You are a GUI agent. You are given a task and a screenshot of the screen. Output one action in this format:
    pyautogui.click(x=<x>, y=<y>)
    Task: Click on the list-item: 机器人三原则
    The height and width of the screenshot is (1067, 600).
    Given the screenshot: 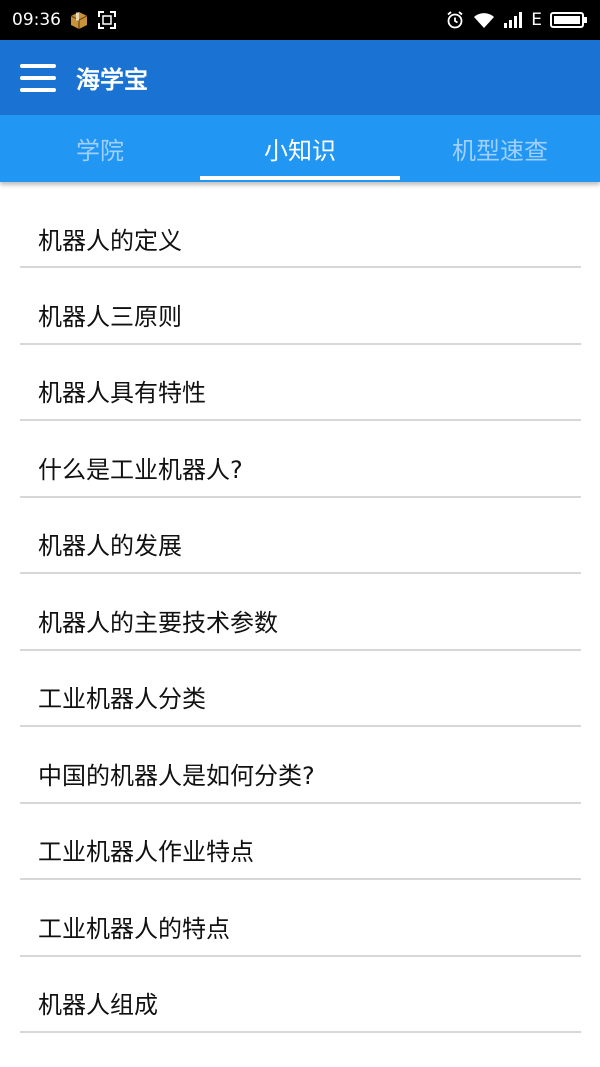 What is the action you would take?
    pyautogui.click(x=300, y=306)
    